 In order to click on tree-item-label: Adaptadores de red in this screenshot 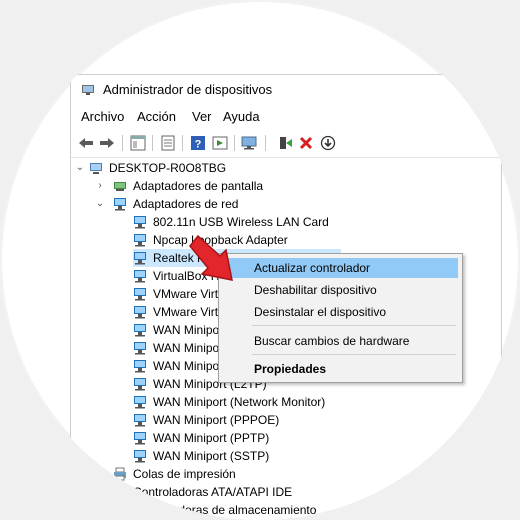, I will do `click(186, 204)`.